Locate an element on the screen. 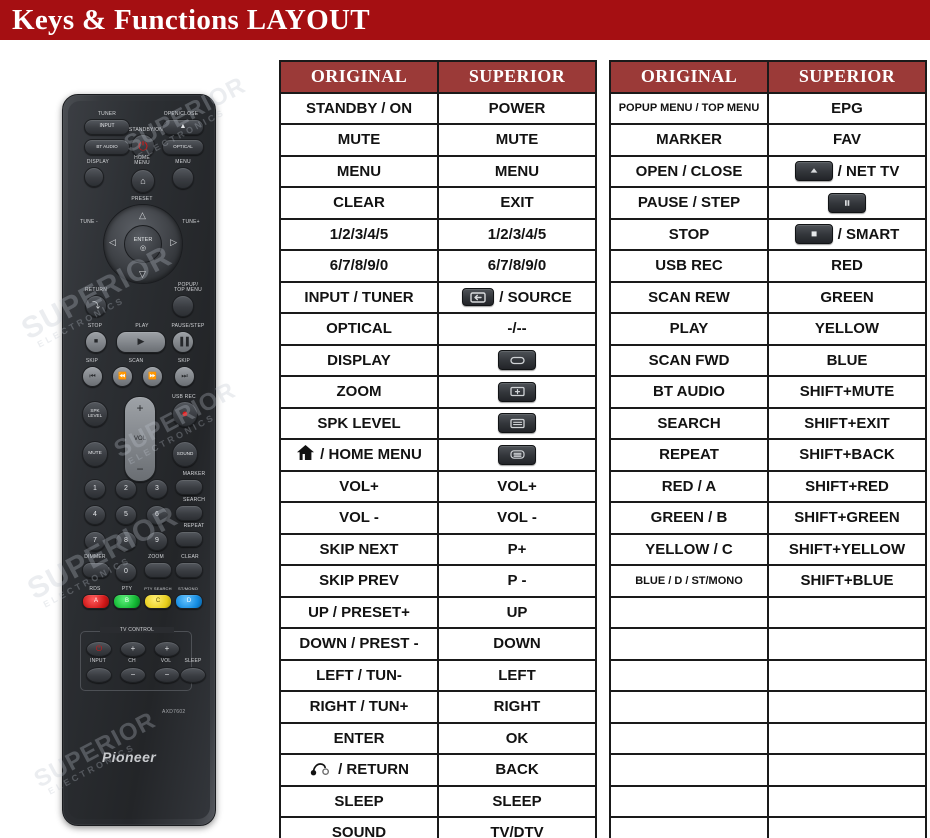 The image size is (930, 838). cell-superior: SHIFT+RED is located at coordinates (847, 486).